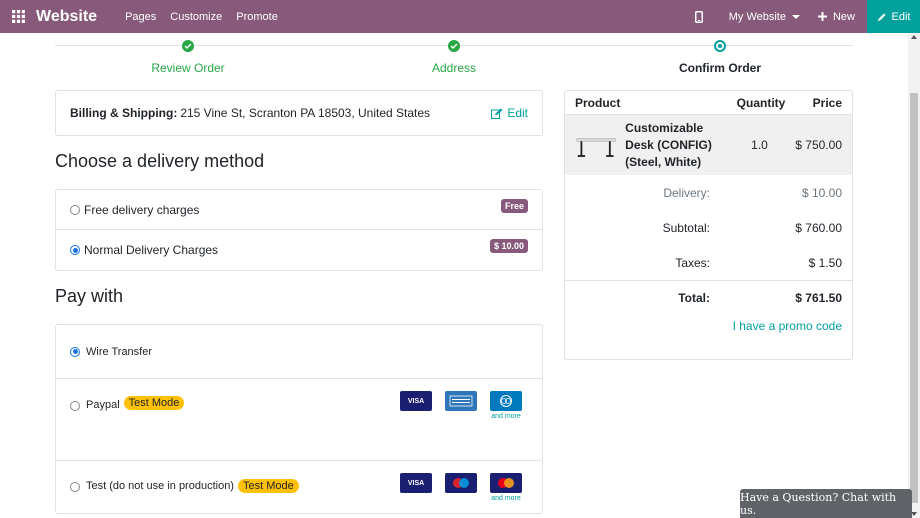 The image size is (920, 518). I want to click on delivery-option-label: Normal Delivery Charges, so click(151, 250).